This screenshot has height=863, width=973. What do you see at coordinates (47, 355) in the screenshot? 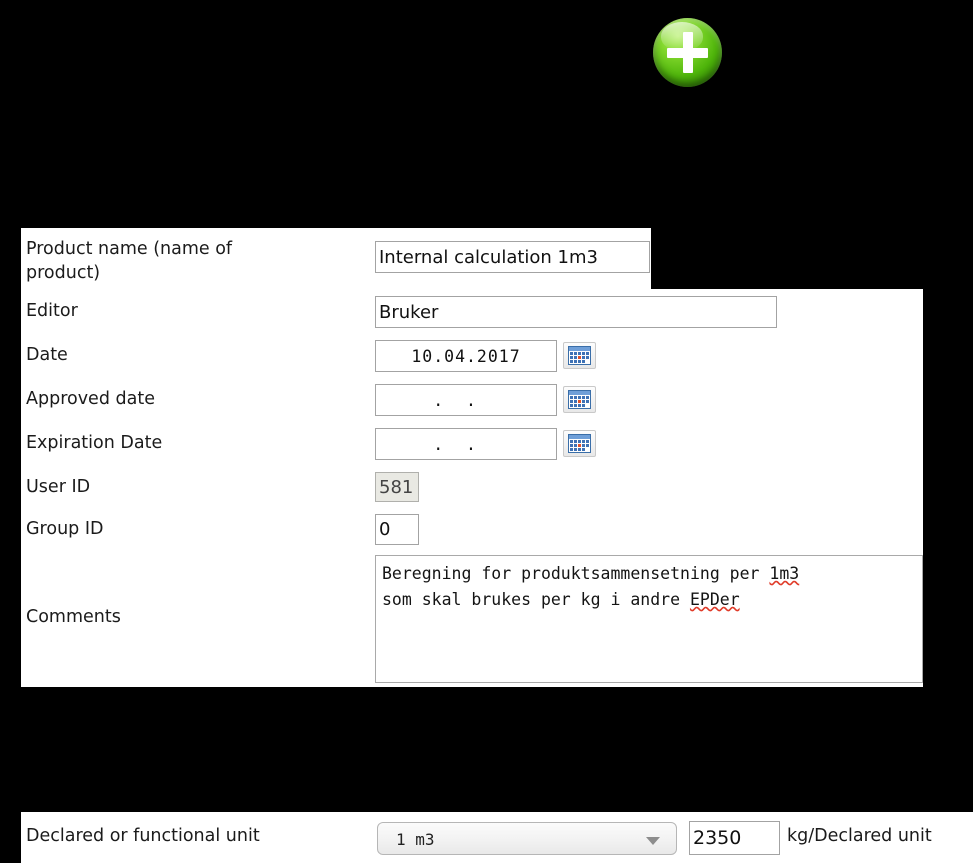
I see `label-date: Date` at bounding box center [47, 355].